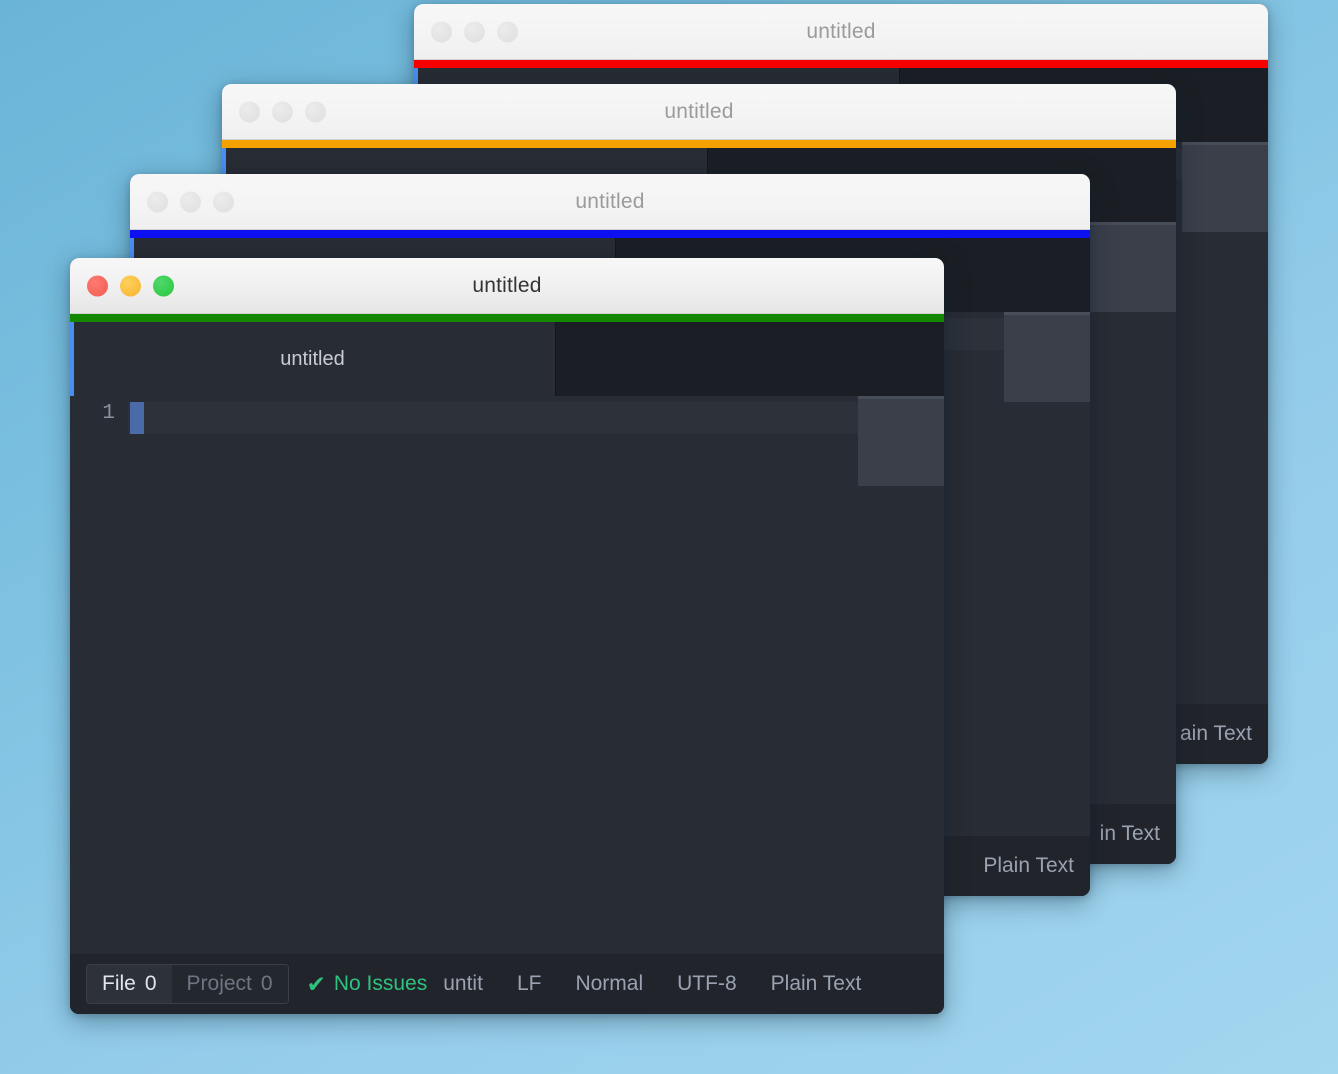  I want to click on accent-bar-red, so click(841, 64).